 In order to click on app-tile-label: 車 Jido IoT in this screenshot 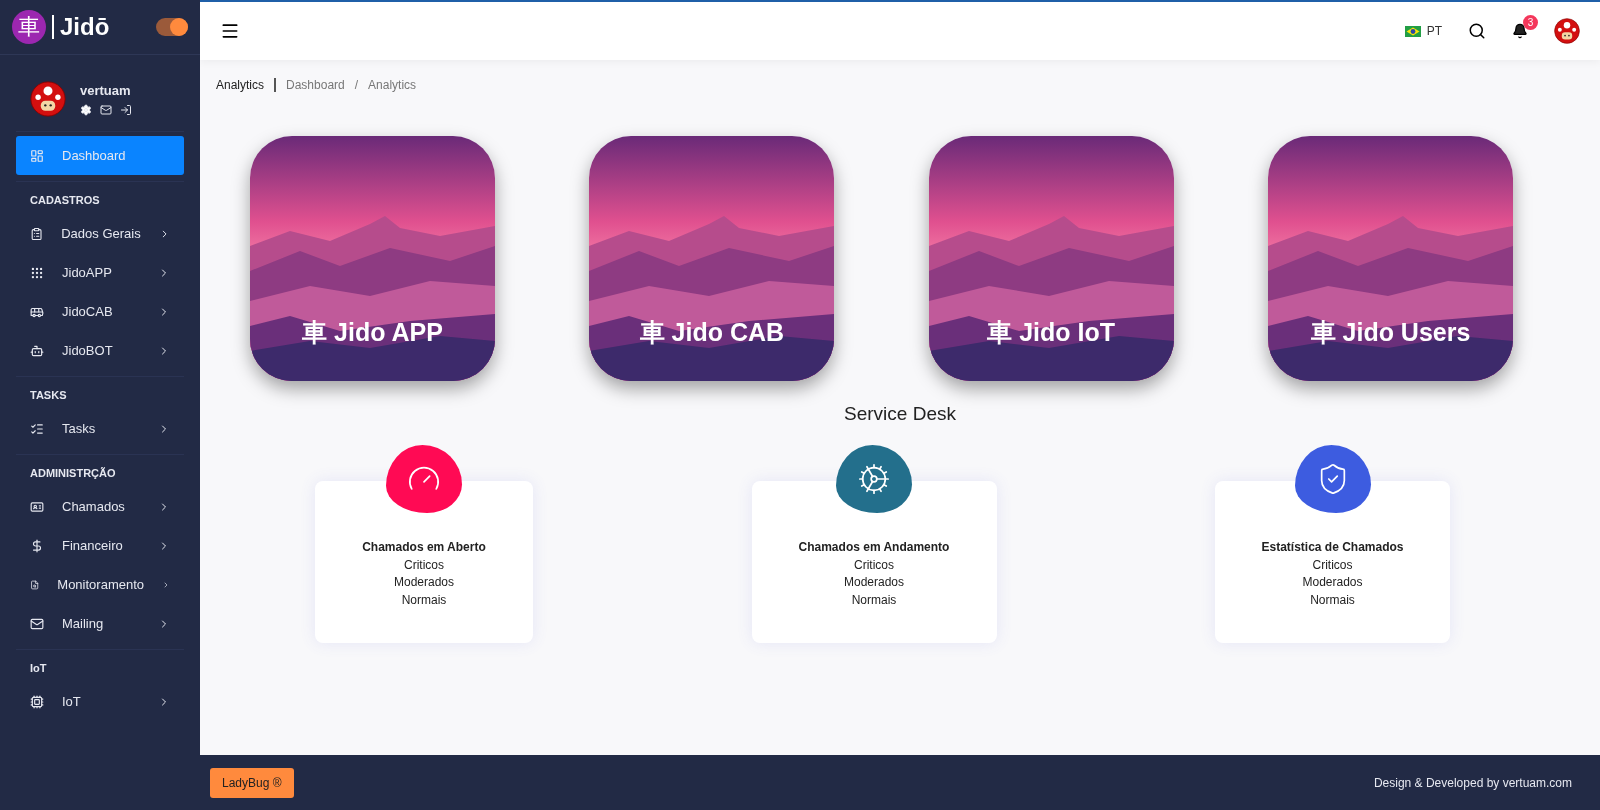, I will do `click(1051, 332)`.